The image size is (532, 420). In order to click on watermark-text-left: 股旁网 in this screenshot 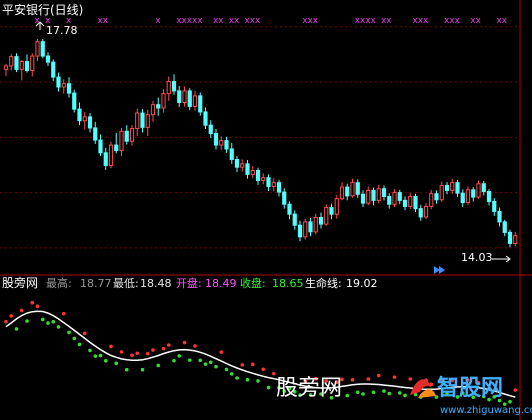, I will do `click(309, 388)`.